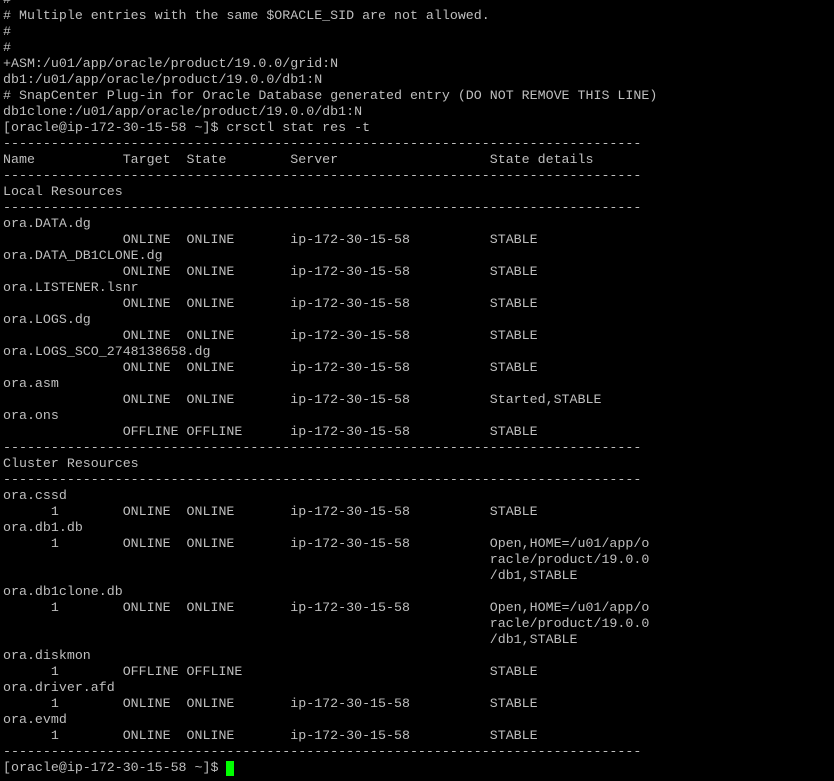 Image resolution: width=834 pixels, height=781 pixels. Describe the element at coordinates (35, 719) in the screenshot. I see `terminal-line: ora.evmd` at that location.